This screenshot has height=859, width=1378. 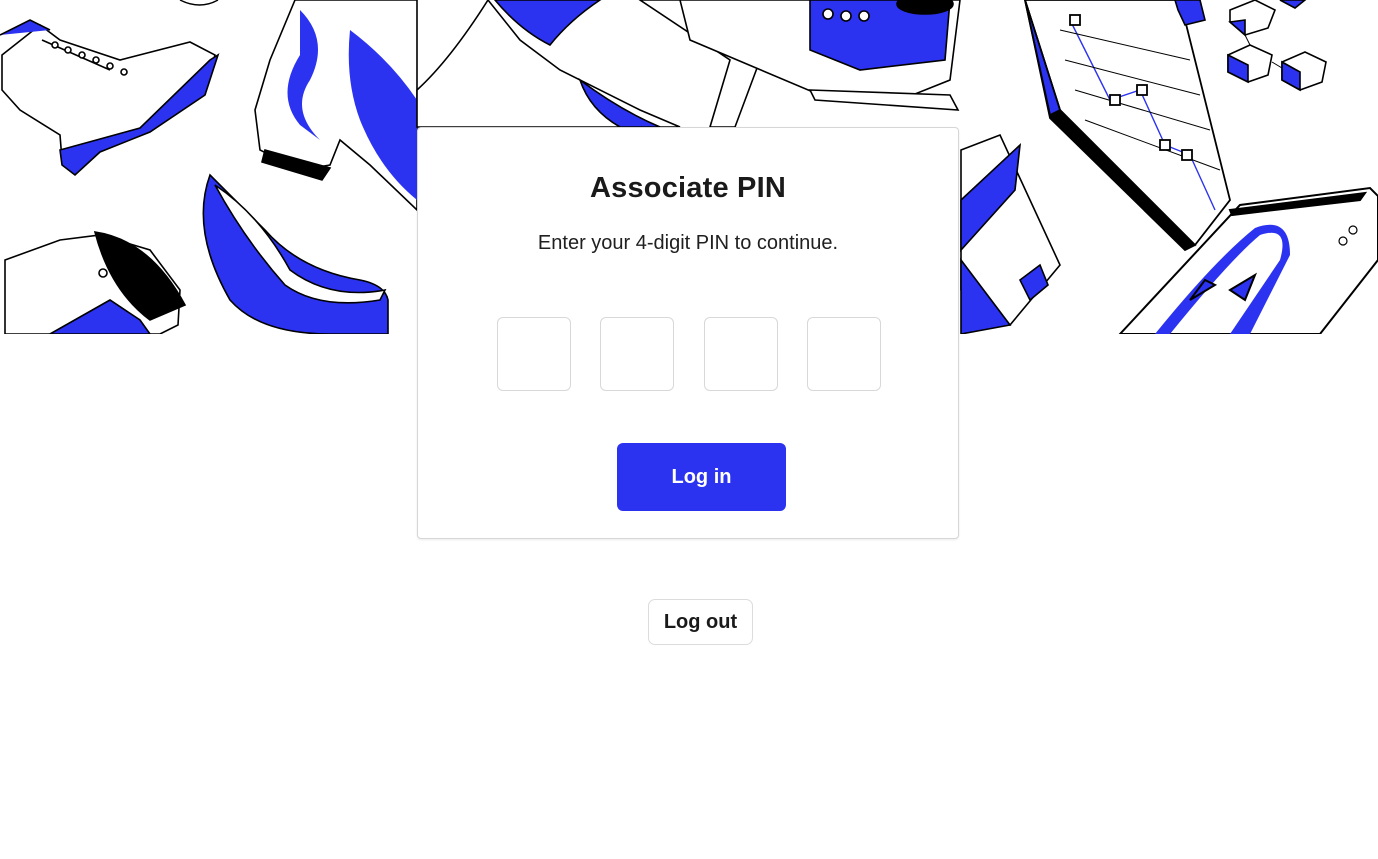 I want to click on card-subtitle: Enter your 4-digit PIN to continue., so click(x=688, y=243).